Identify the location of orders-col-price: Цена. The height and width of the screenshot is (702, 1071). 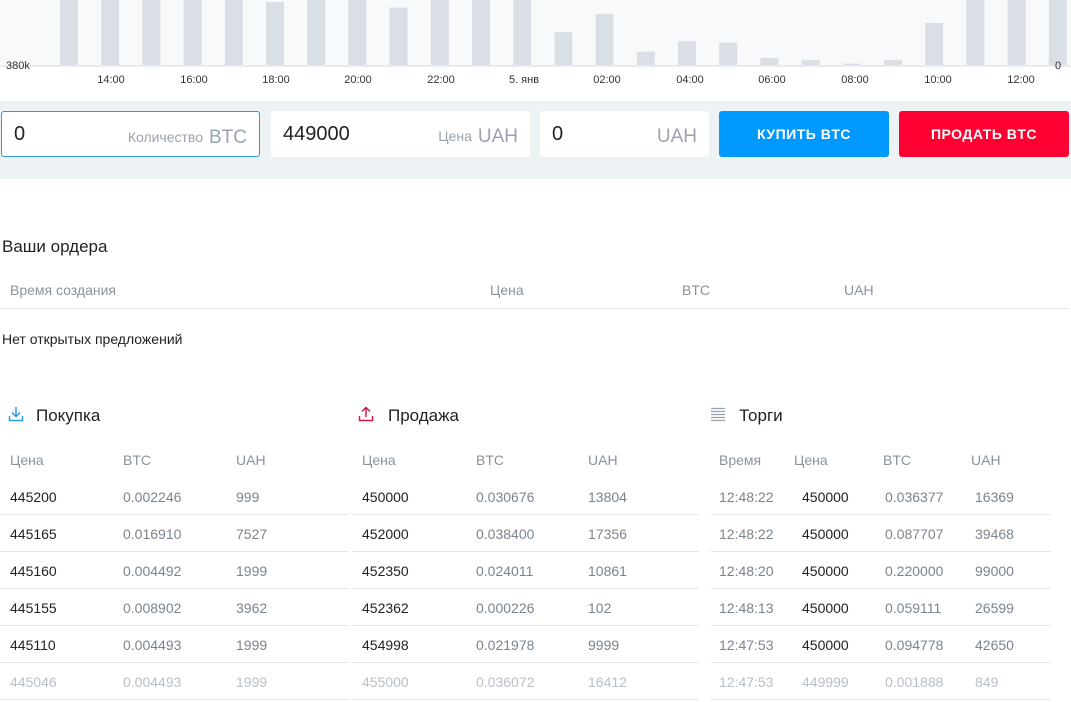
(507, 290).